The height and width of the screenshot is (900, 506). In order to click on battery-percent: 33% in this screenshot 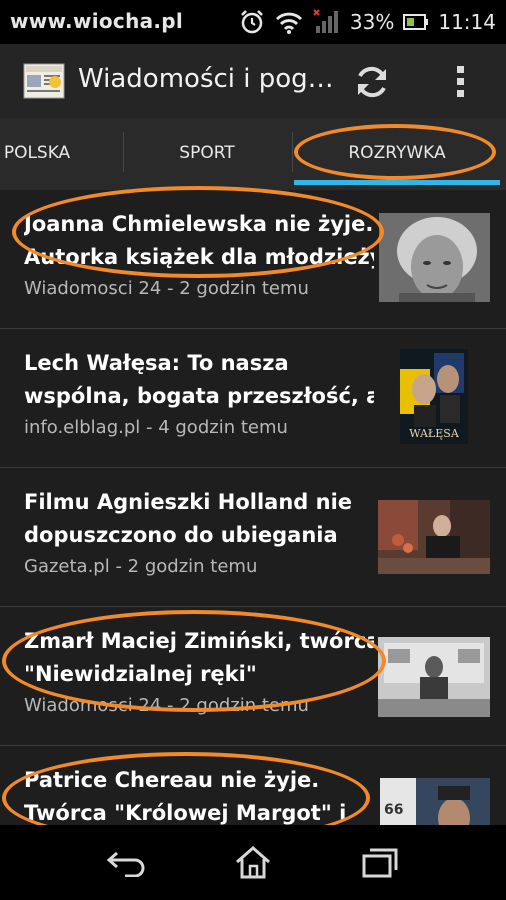, I will do `click(372, 22)`.